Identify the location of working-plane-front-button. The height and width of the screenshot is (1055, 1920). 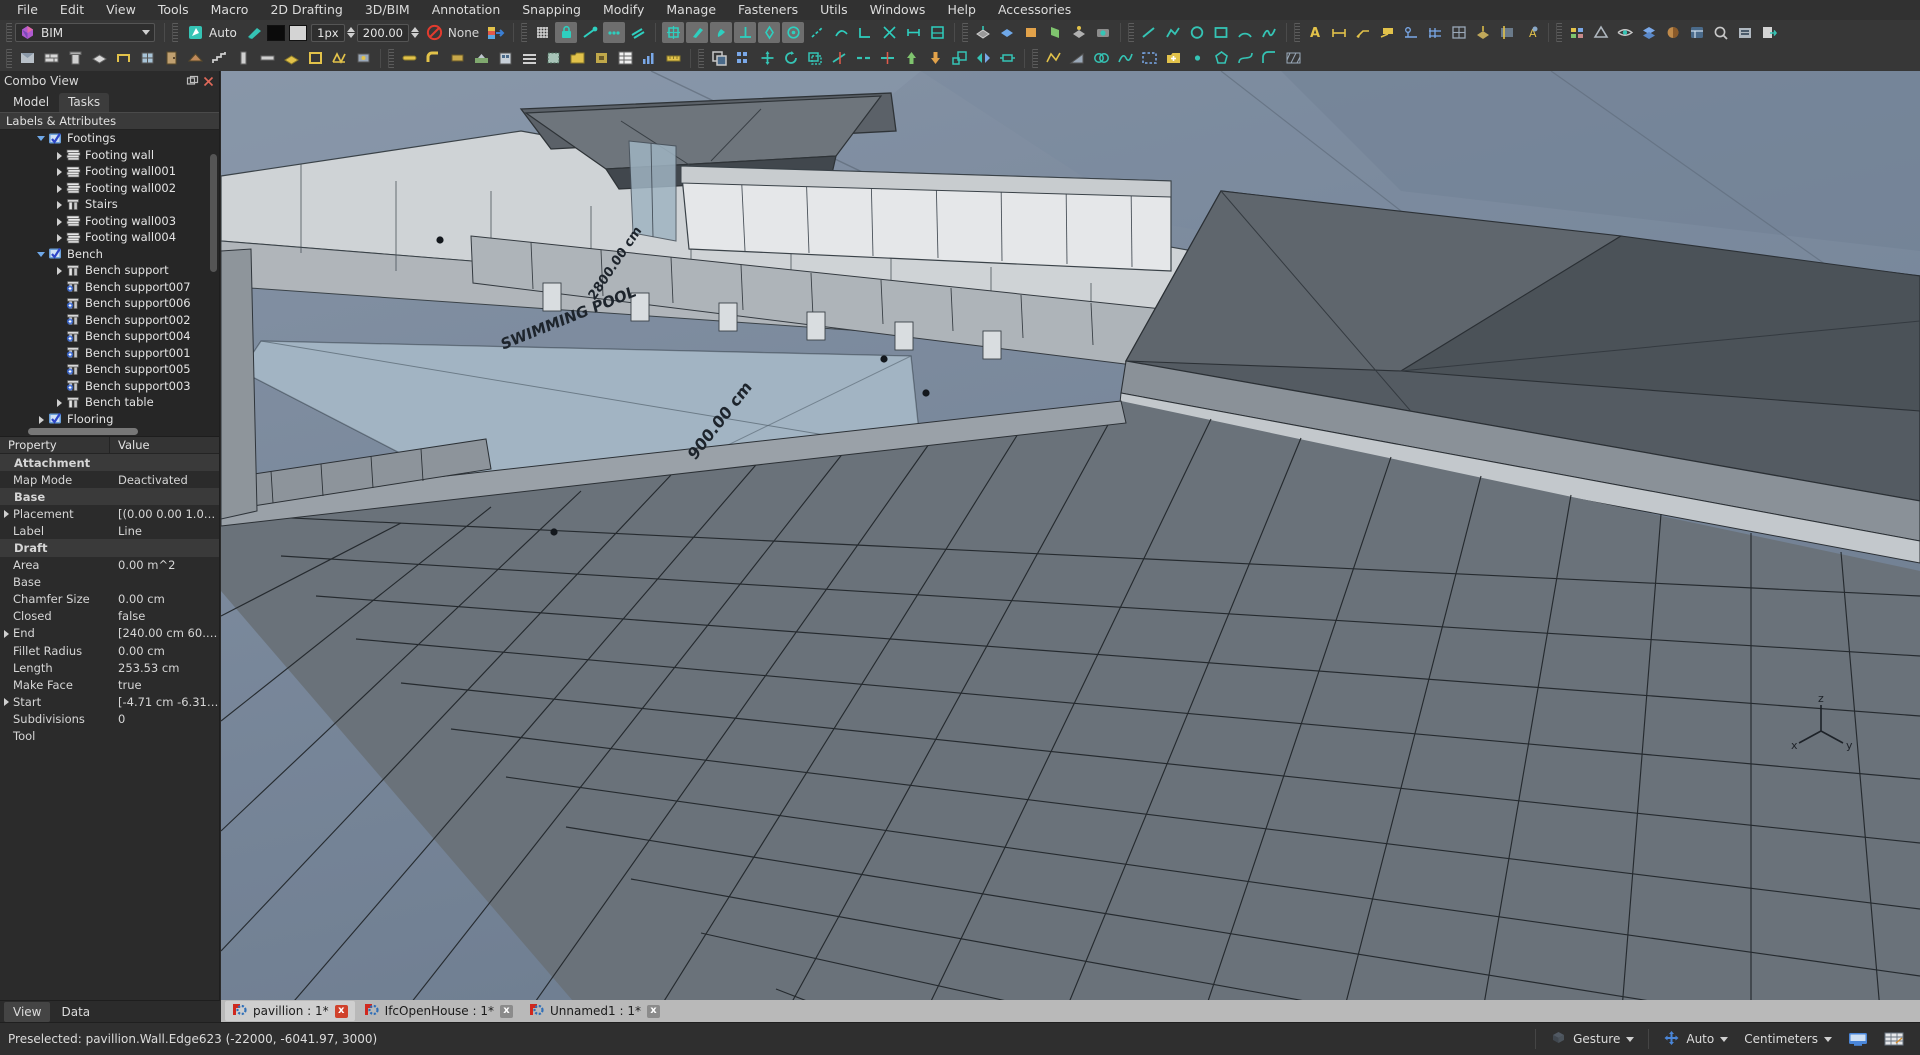
(1031, 32).